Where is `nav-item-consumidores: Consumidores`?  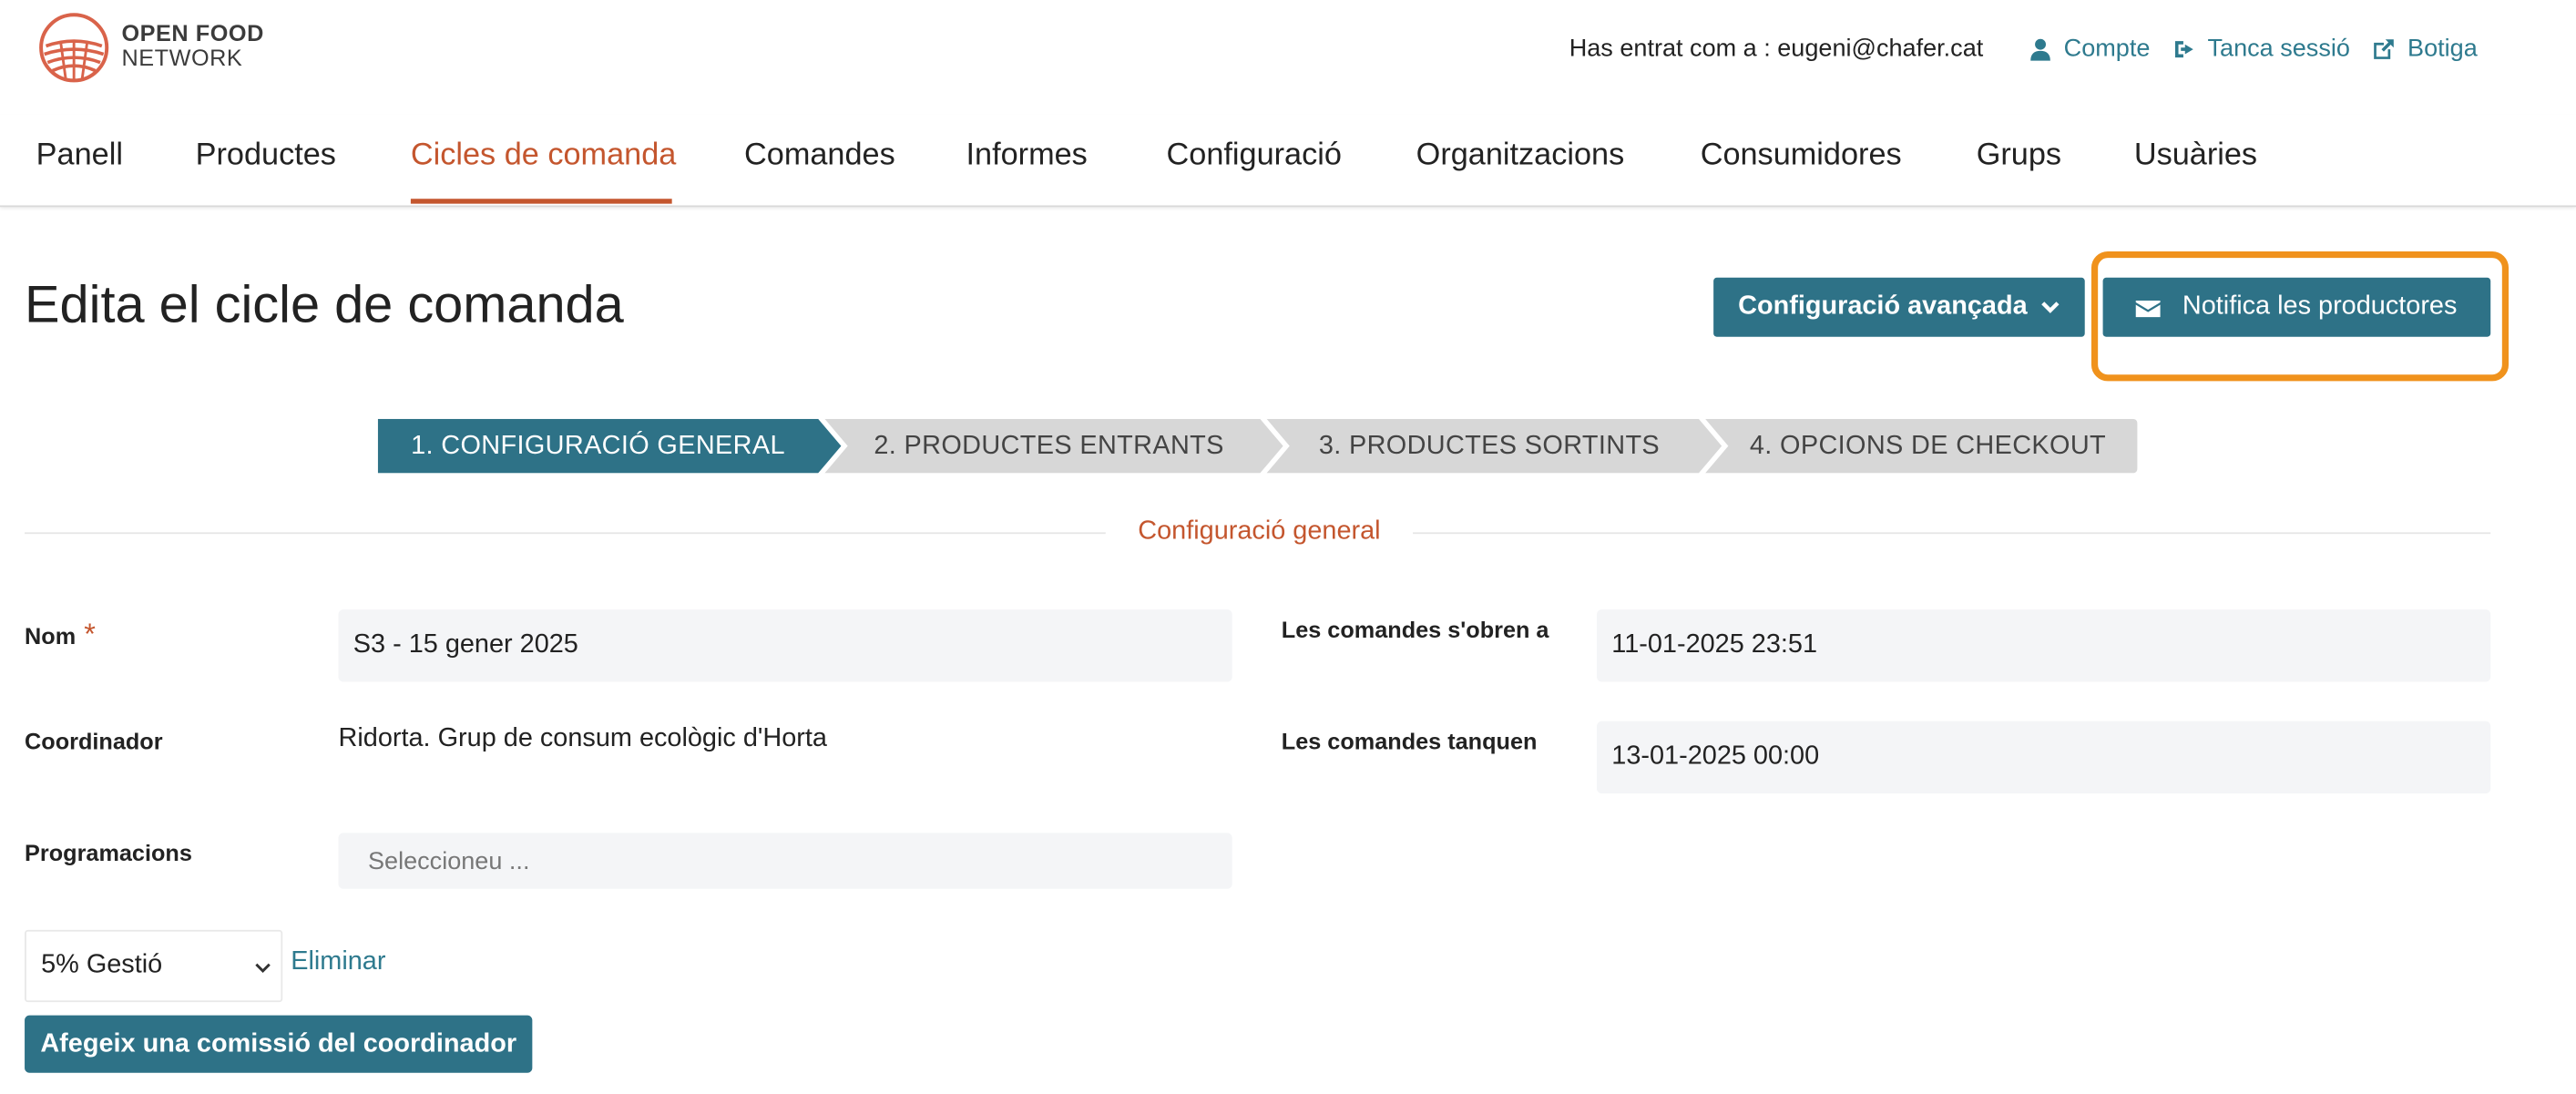 nav-item-consumidores: Consumidores is located at coordinates (1802, 156).